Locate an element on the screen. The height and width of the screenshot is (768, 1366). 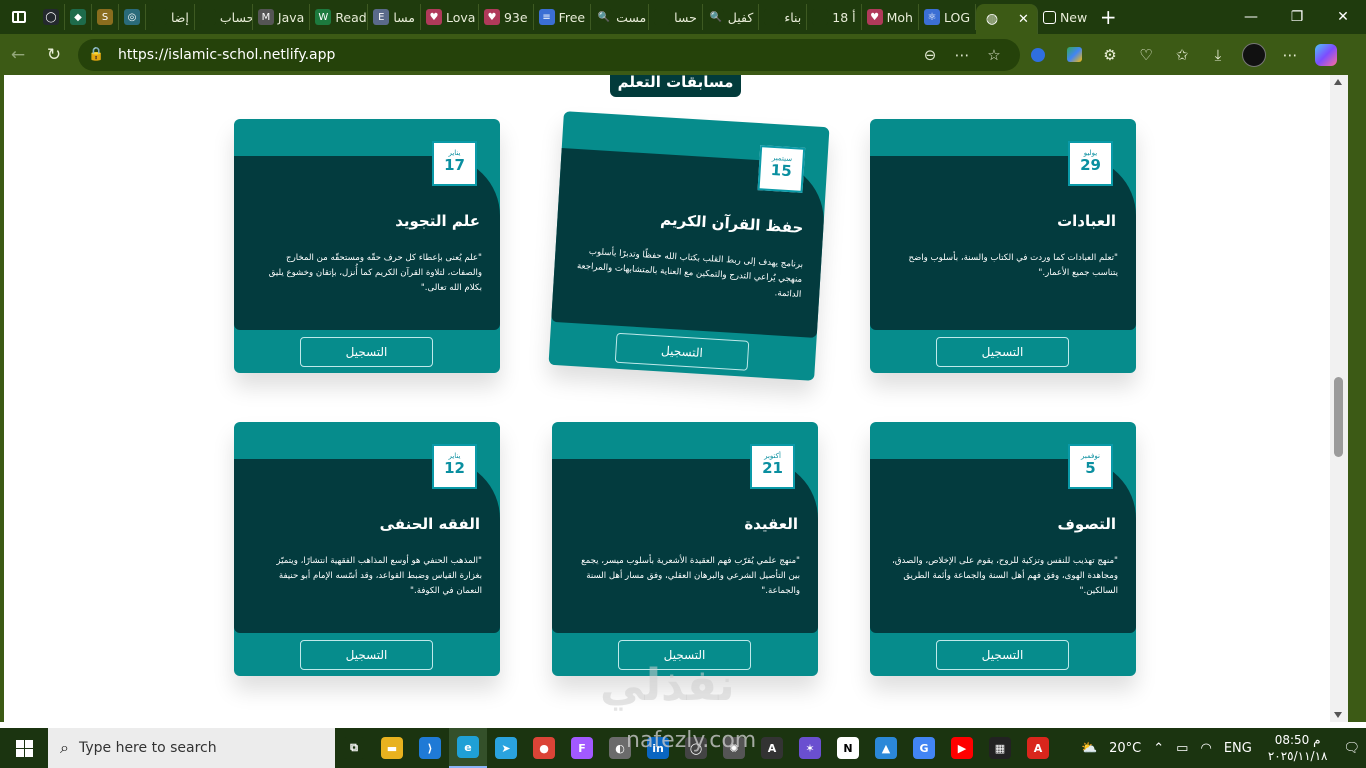
scroll-up-arrow-icon is located at coordinates (1338, 82).